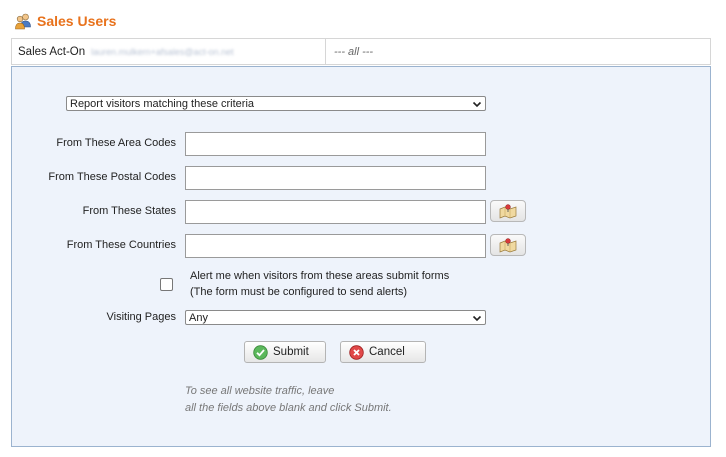  What do you see at coordinates (162, 51) in the screenshot?
I see `account-email: lauren.mulkern+afsales@act-on.net` at bounding box center [162, 51].